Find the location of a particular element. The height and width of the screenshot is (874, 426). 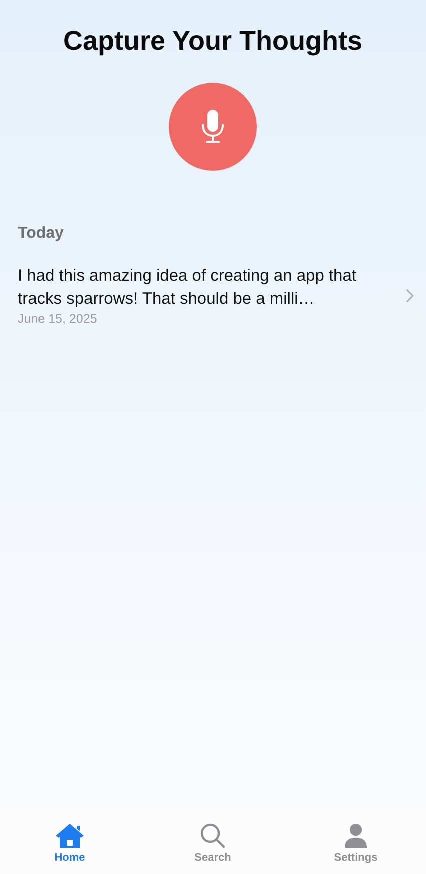

chevron-icon is located at coordinates (410, 295).